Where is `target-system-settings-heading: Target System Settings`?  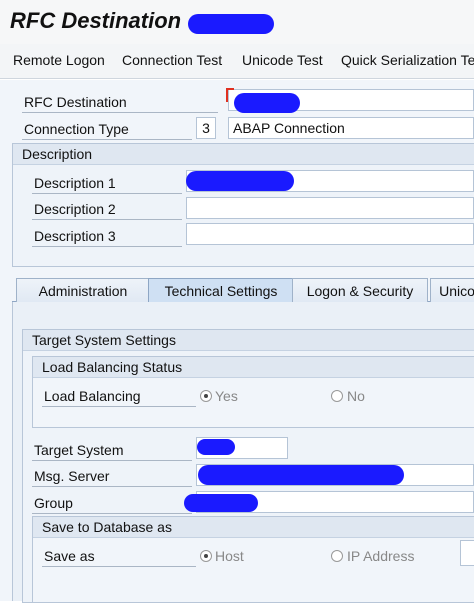
target-system-settings-heading: Target System Settings is located at coordinates (104, 340).